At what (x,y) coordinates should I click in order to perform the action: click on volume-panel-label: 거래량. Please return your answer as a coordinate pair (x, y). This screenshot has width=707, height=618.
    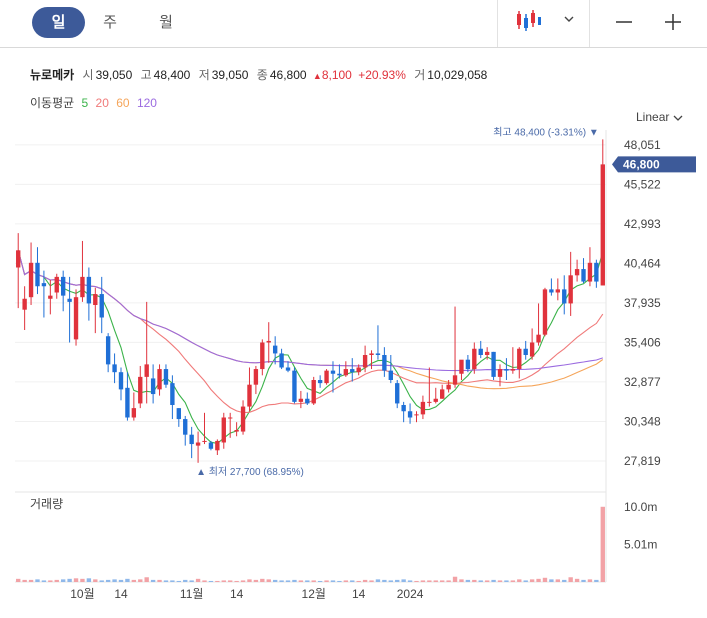
    Looking at the image, I should click on (46, 504).